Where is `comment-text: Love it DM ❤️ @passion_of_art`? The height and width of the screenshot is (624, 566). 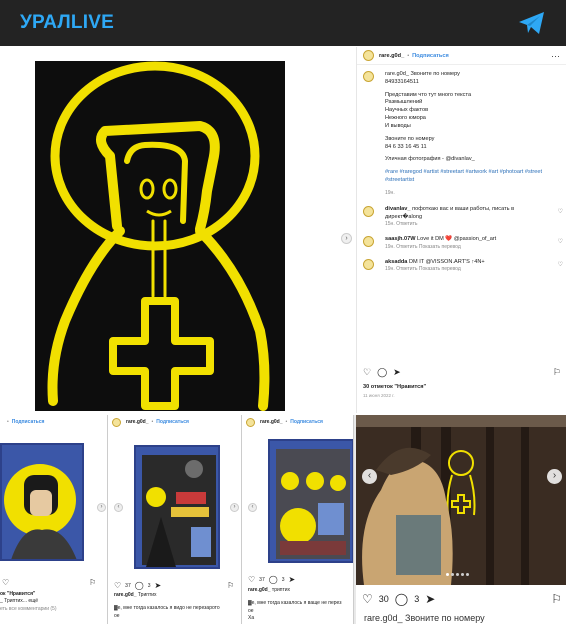
comment-text: Love it DM ❤️ @passion_of_art is located at coordinates (457, 239).